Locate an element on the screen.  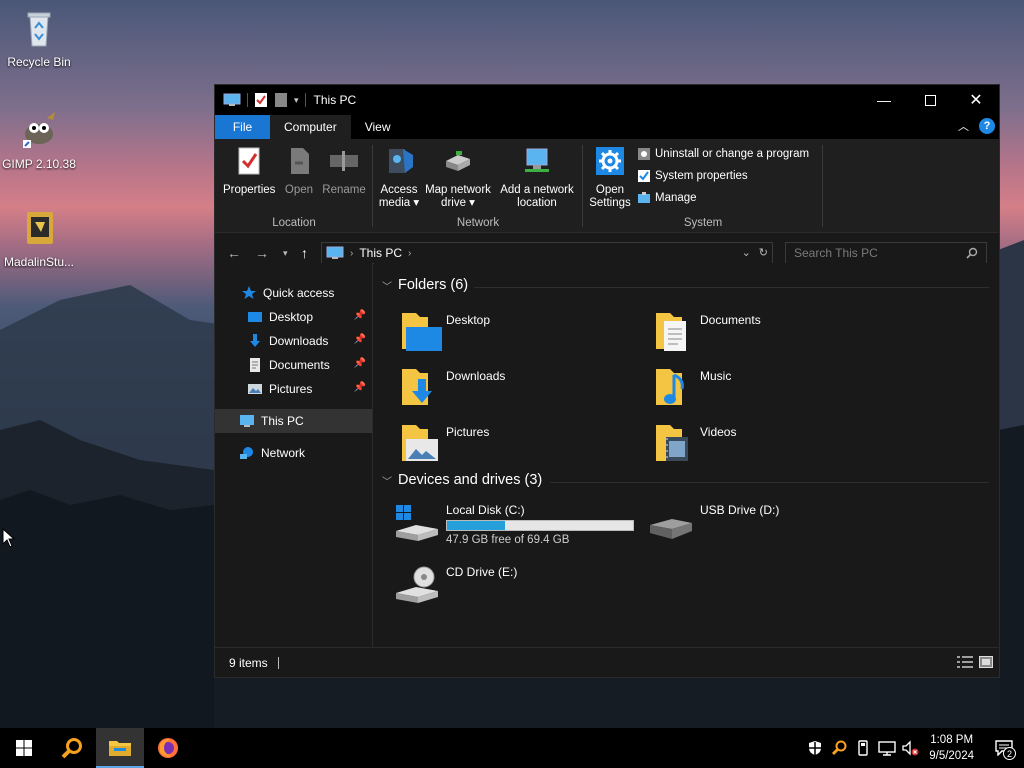
nav-item-this-pc: This PC is located at coordinates (293, 421).